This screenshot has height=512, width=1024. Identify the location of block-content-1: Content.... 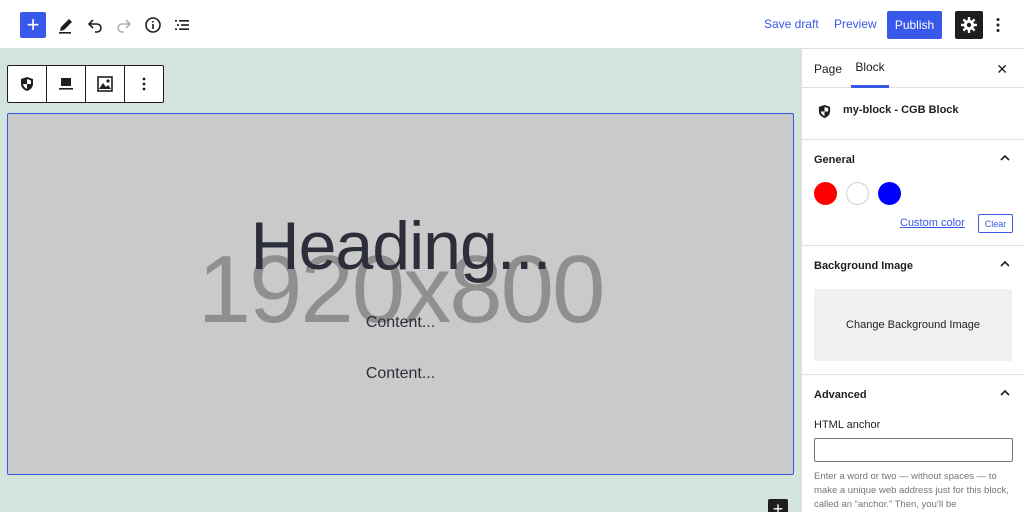
(400, 323).